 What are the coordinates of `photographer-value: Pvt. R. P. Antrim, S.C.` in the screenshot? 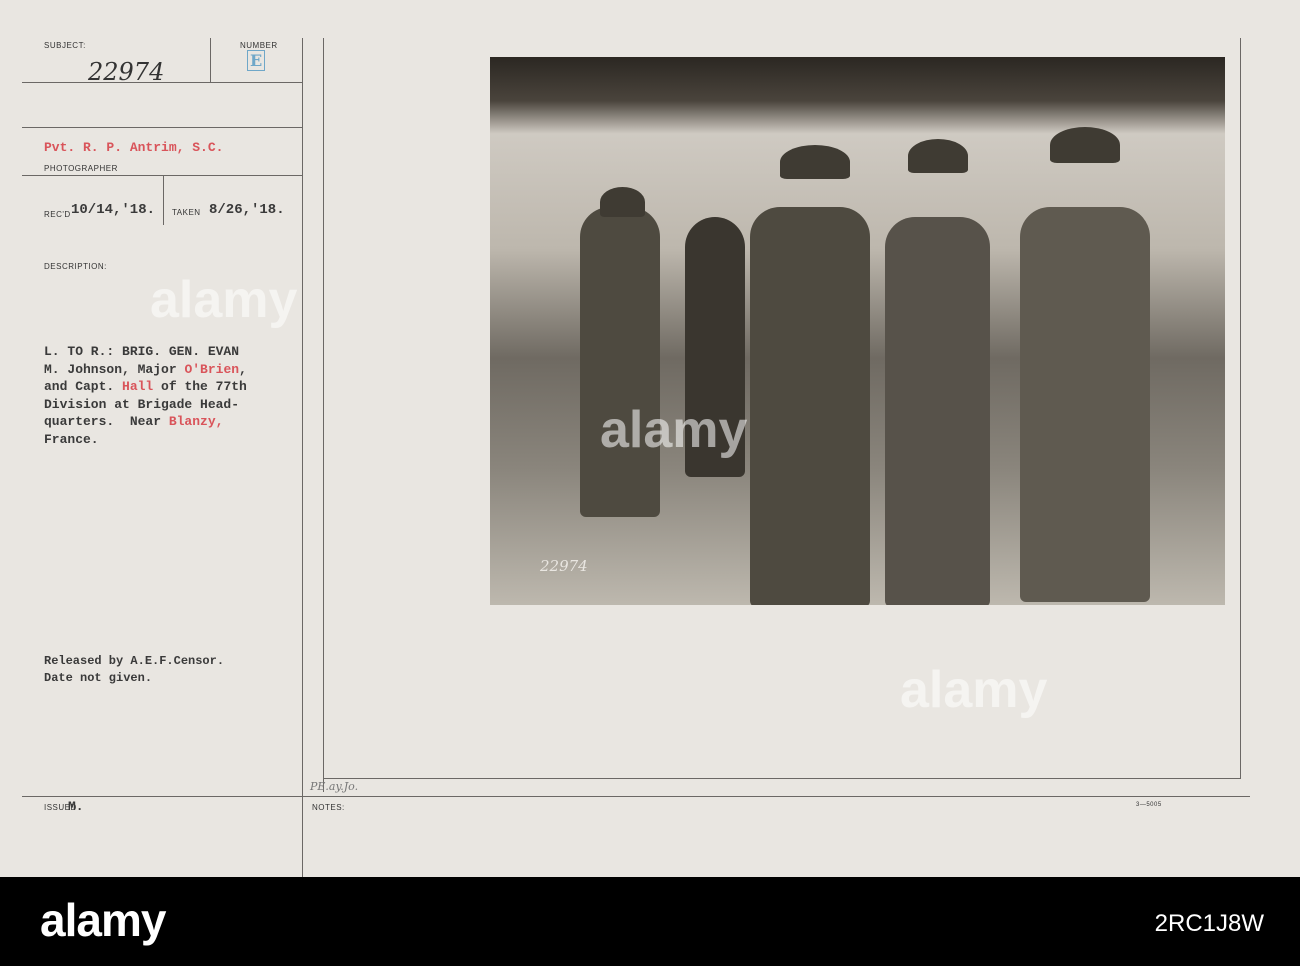 It's located at (134, 147).